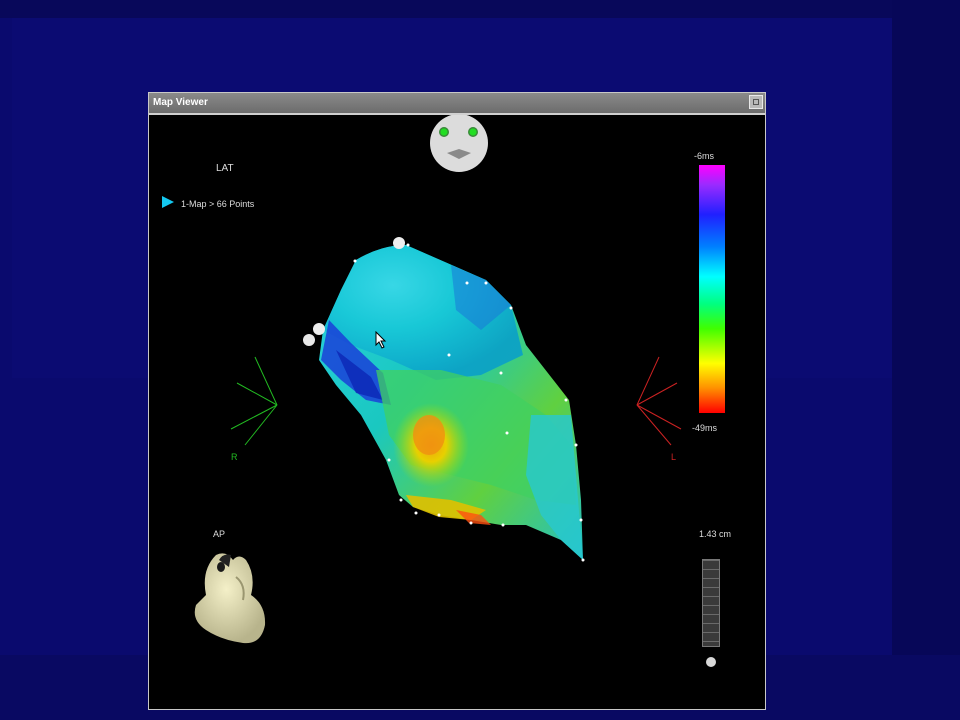 Image resolution: width=960 pixels, height=720 pixels. Describe the element at coordinates (711, 603) in the screenshot. I see `zoom-scale-slider` at that location.